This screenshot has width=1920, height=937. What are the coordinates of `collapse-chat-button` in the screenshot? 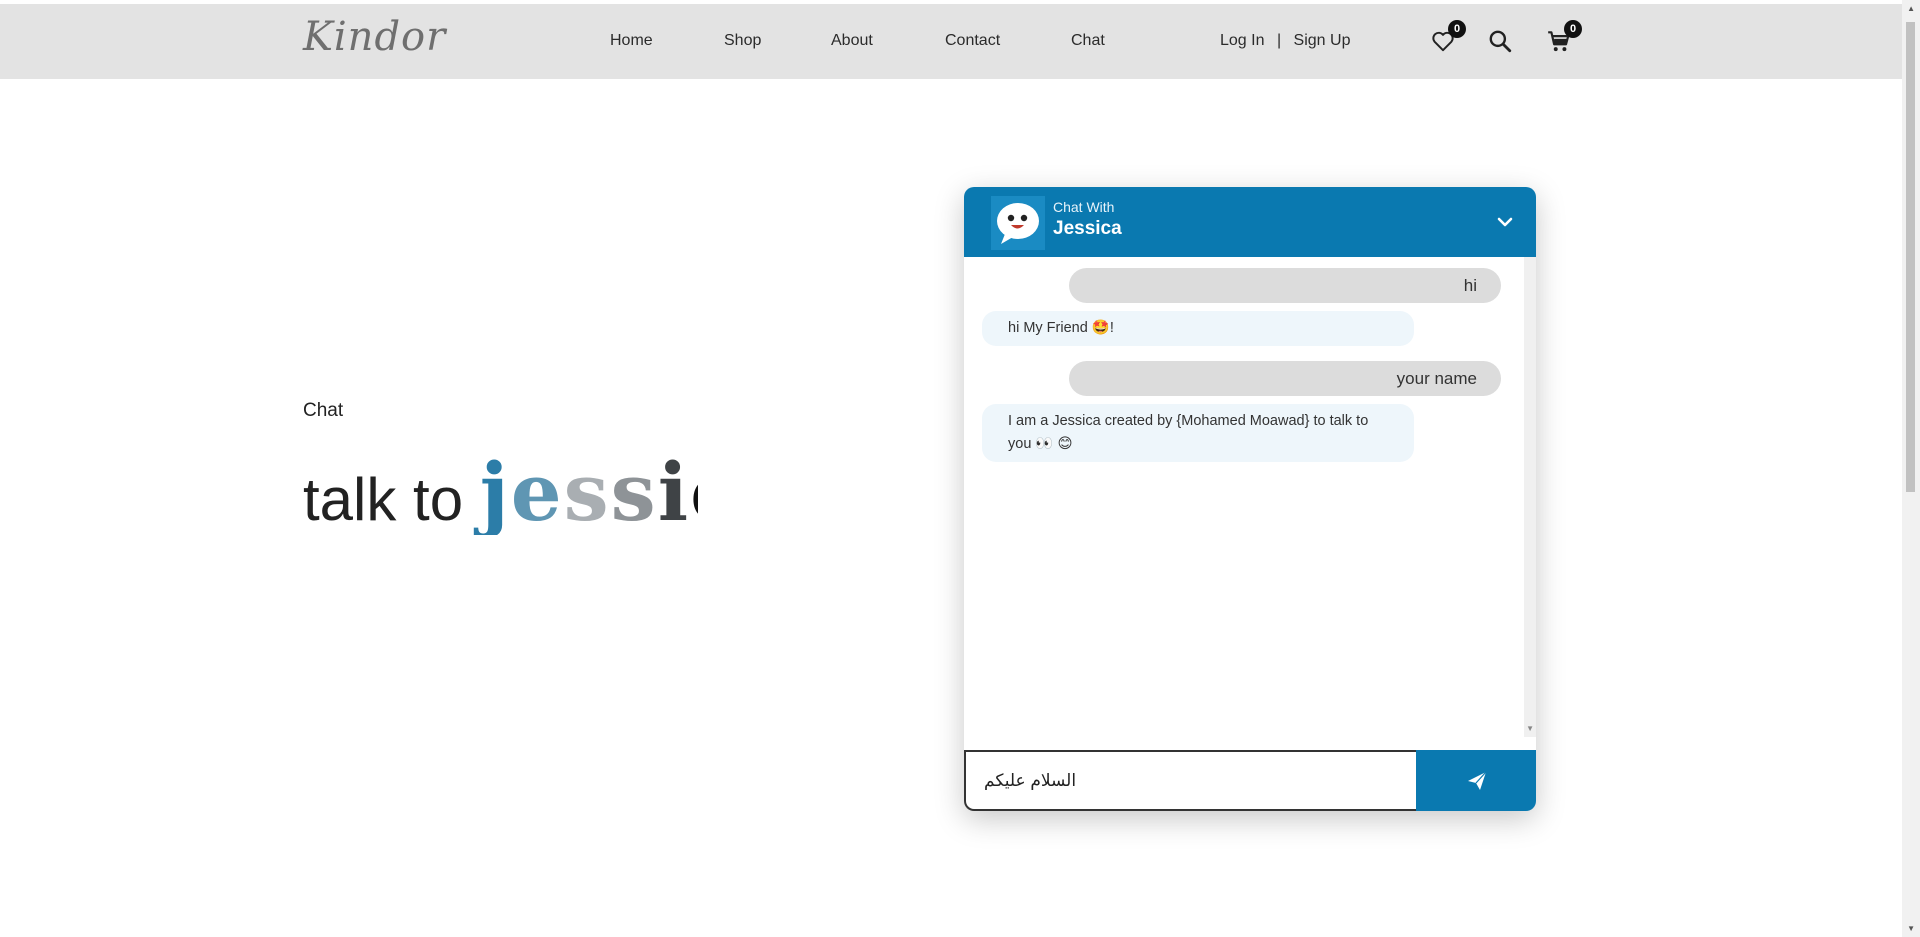 It's located at (1505, 222).